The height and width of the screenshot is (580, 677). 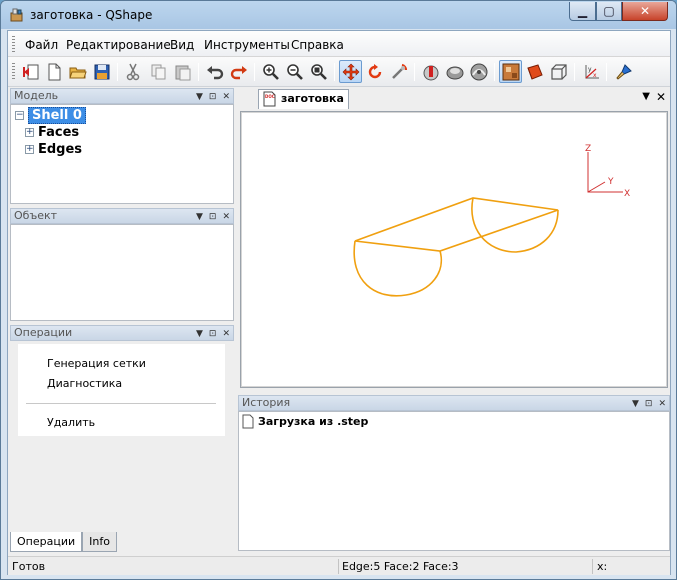 I want to click on menu-edit: Редактирование, so click(x=118, y=45).